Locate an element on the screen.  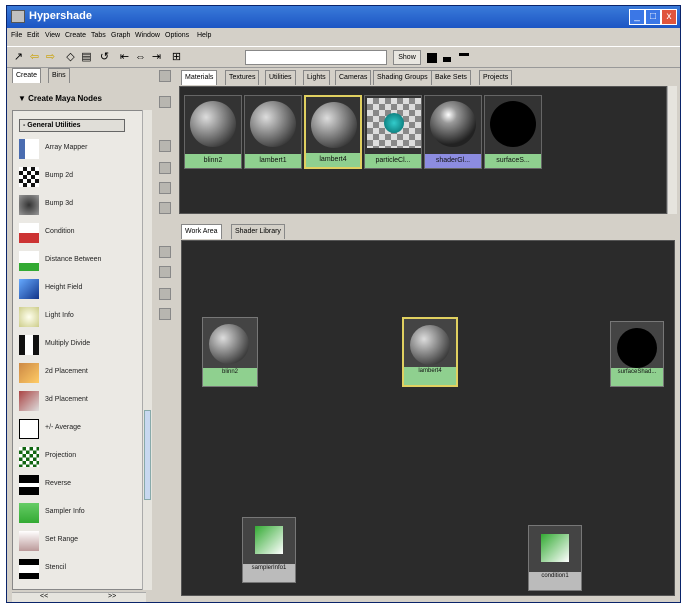
title-bar: Hypershade _ □ x is located at coordinates (343, 17).